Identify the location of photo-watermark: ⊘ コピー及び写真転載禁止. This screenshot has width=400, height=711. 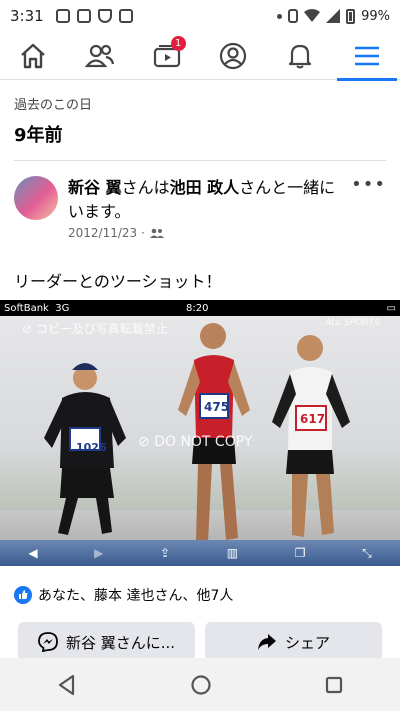
(95, 328).